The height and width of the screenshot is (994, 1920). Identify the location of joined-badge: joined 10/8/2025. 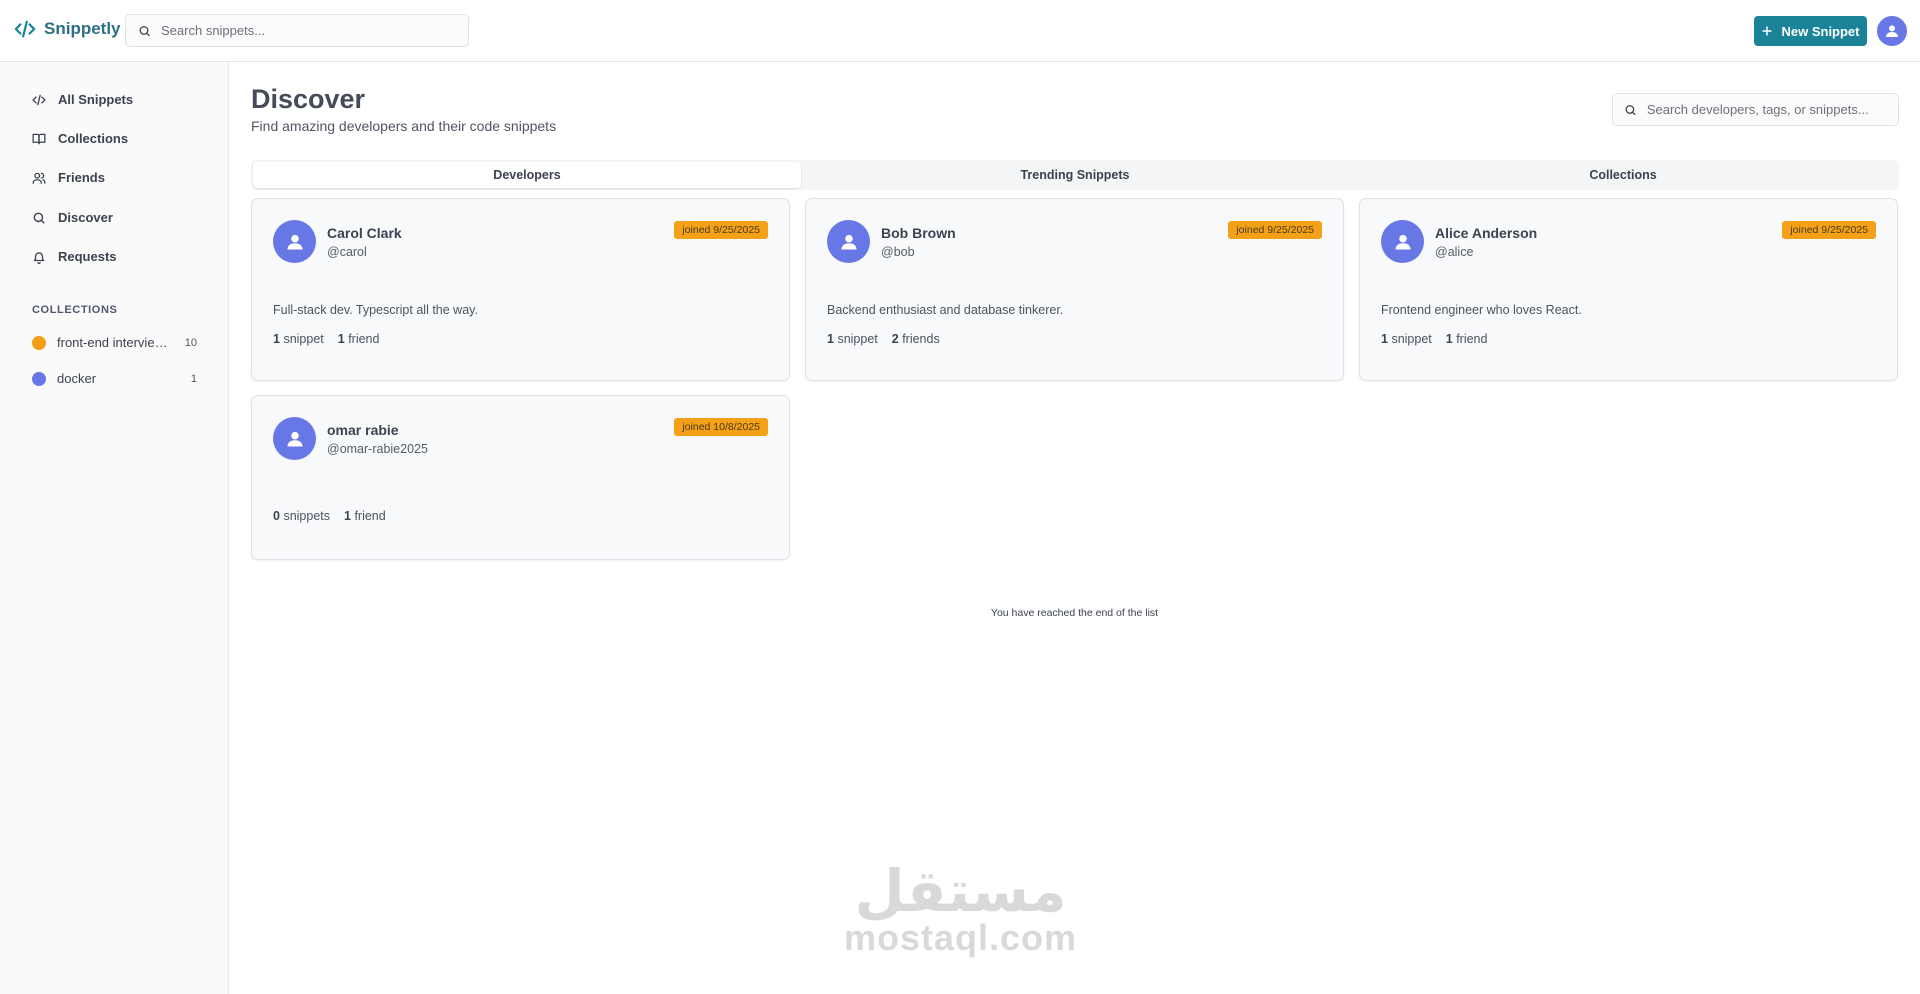
(721, 427).